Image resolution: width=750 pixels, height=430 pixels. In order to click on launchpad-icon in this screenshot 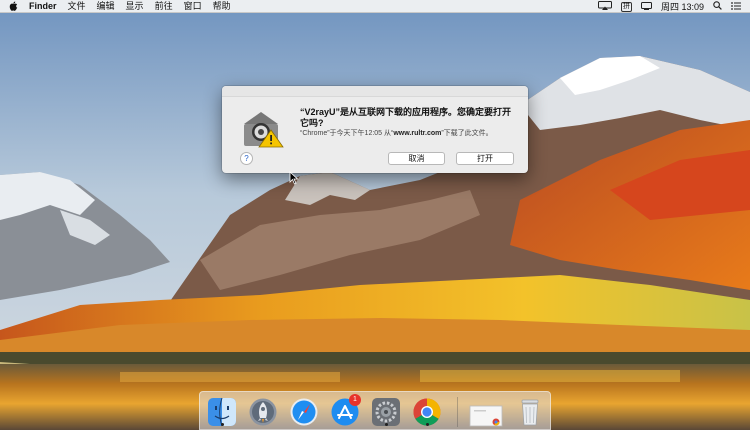, I will do `click(263, 412)`.